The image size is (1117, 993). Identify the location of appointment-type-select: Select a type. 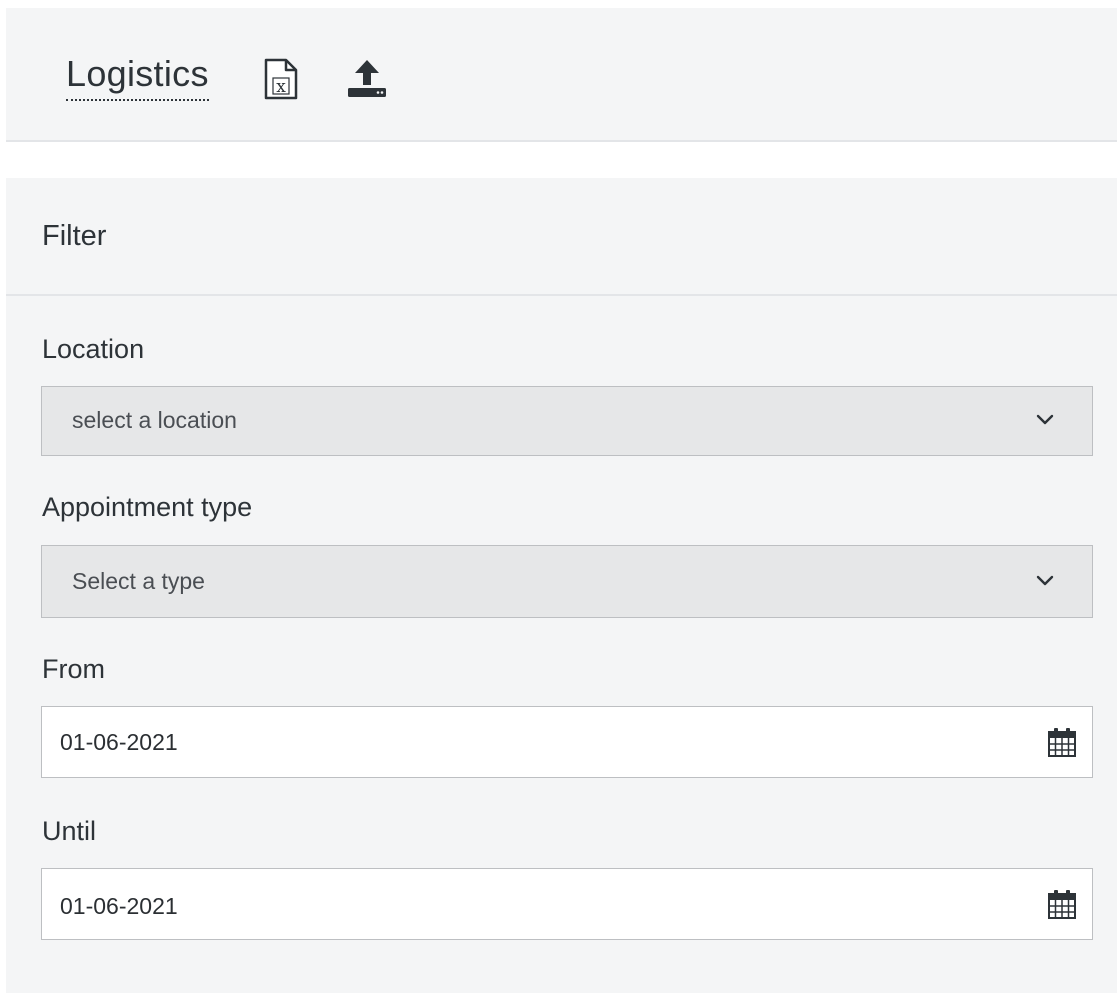
(567, 581).